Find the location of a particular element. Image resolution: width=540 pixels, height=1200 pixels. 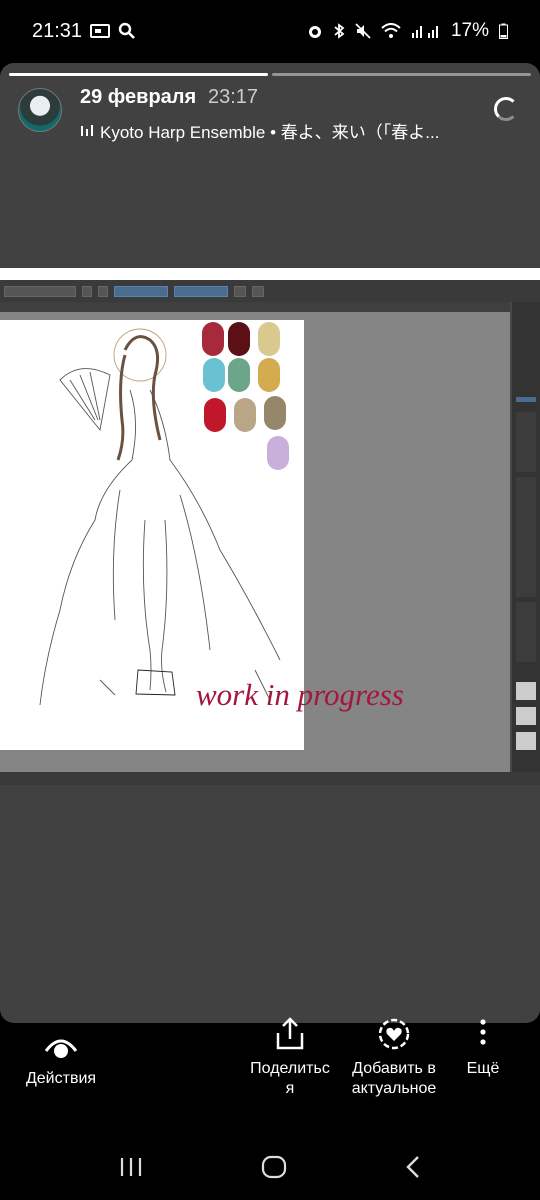

home-icon is located at coordinates (274, 1167).